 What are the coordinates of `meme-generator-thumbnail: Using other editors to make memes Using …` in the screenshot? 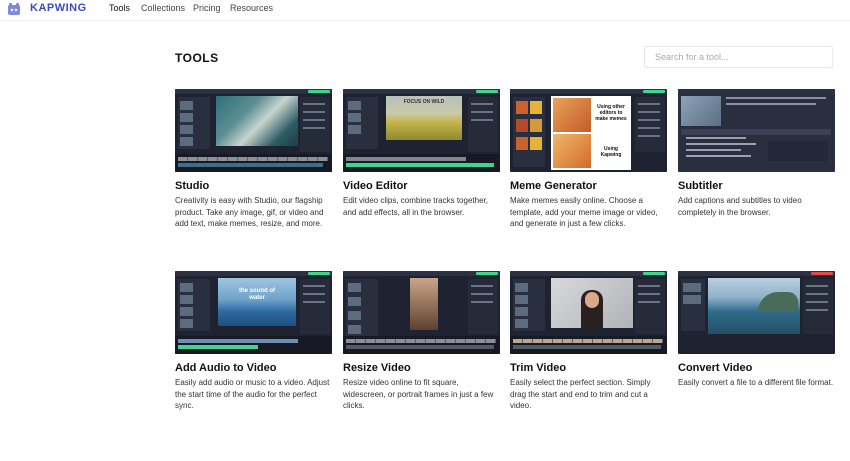 It's located at (588, 130).